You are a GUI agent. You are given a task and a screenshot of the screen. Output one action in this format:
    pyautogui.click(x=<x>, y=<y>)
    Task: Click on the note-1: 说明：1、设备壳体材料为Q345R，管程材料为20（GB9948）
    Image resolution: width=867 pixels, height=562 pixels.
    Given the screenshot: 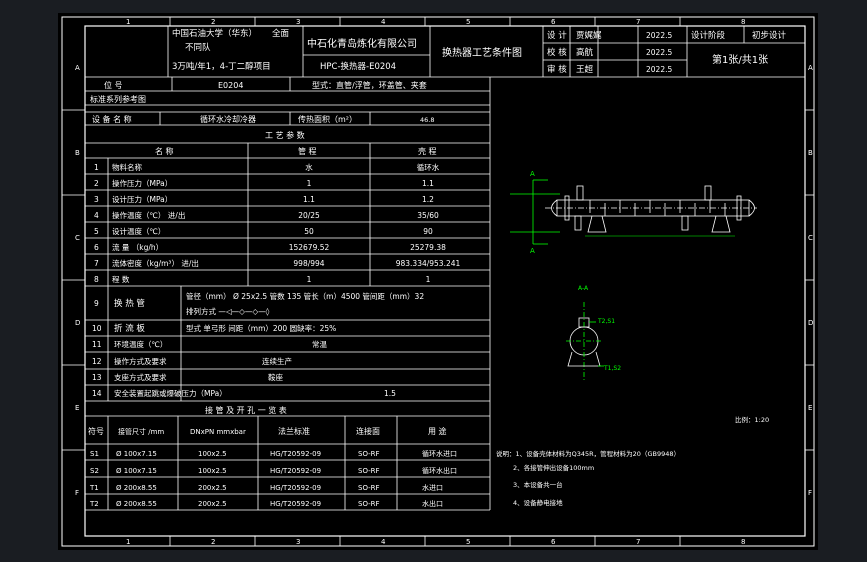 What is the action you would take?
    pyautogui.click(x=588, y=453)
    